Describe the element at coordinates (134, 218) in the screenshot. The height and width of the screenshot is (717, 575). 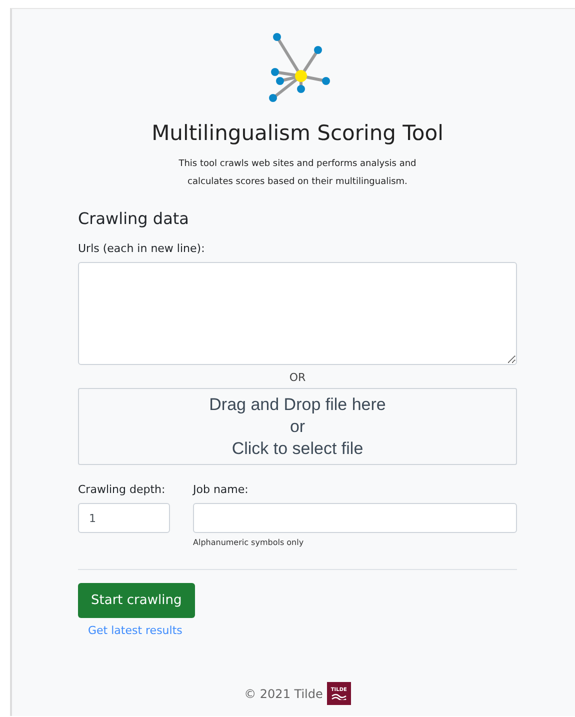
I see `section-heading: Crawling data` at that location.